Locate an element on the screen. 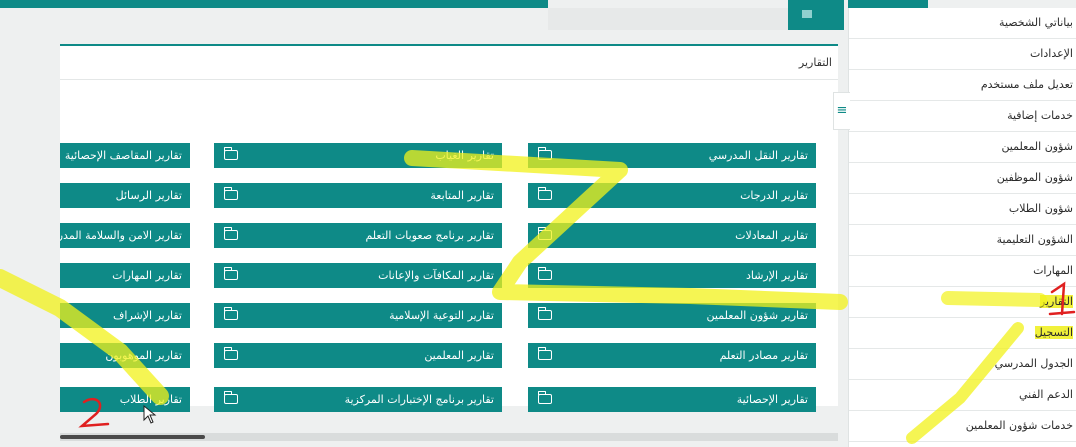 This screenshot has height=447, width=1076. report-button: تقارير الرسائل is located at coordinates (125, 195).